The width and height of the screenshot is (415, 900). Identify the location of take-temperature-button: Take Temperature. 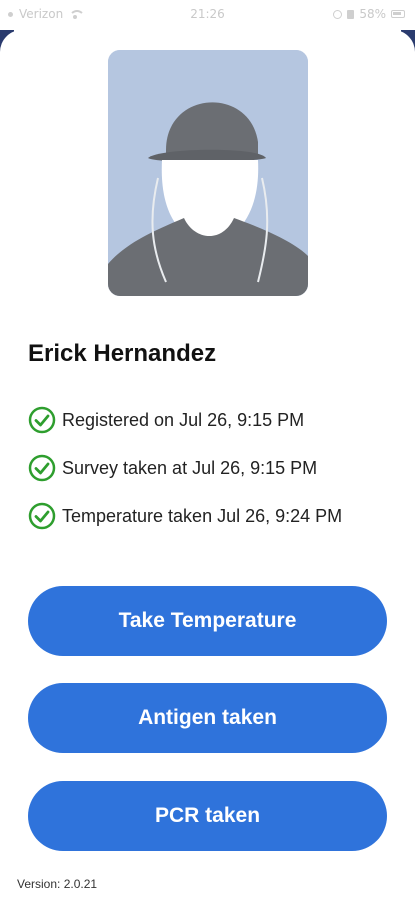
(207, 621).